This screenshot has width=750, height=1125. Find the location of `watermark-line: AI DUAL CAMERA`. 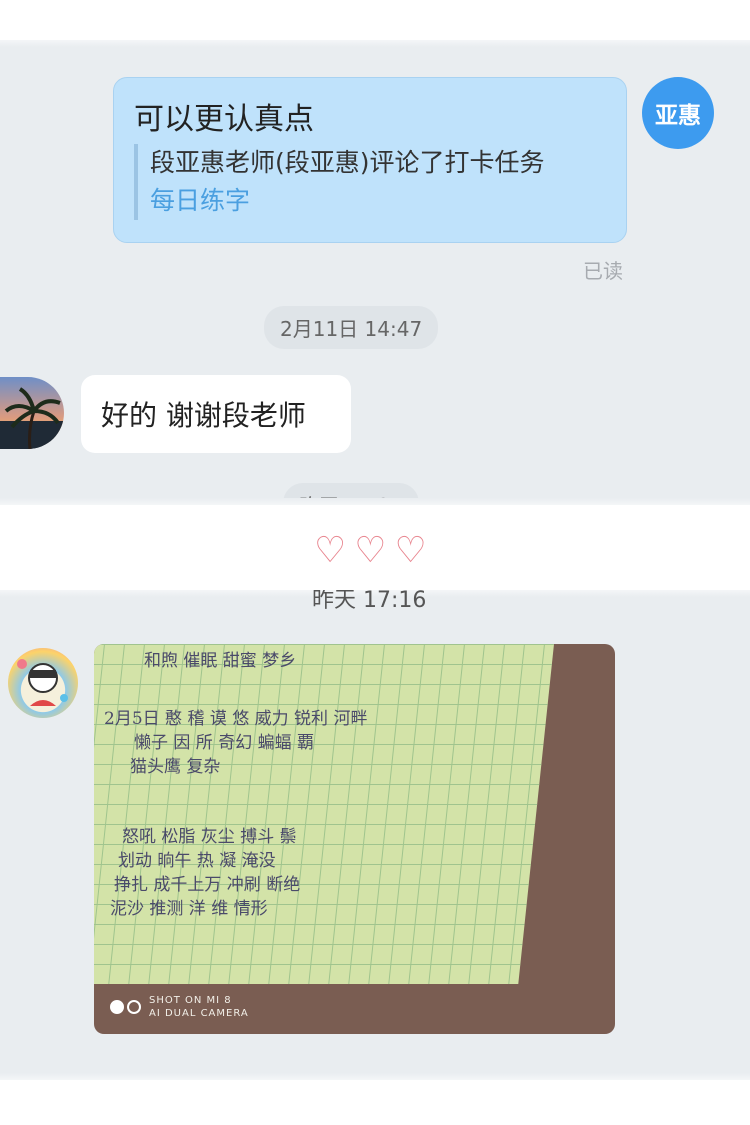

watermark-line: AI DUAL CAMERA is located at coordinates (199, 1013).